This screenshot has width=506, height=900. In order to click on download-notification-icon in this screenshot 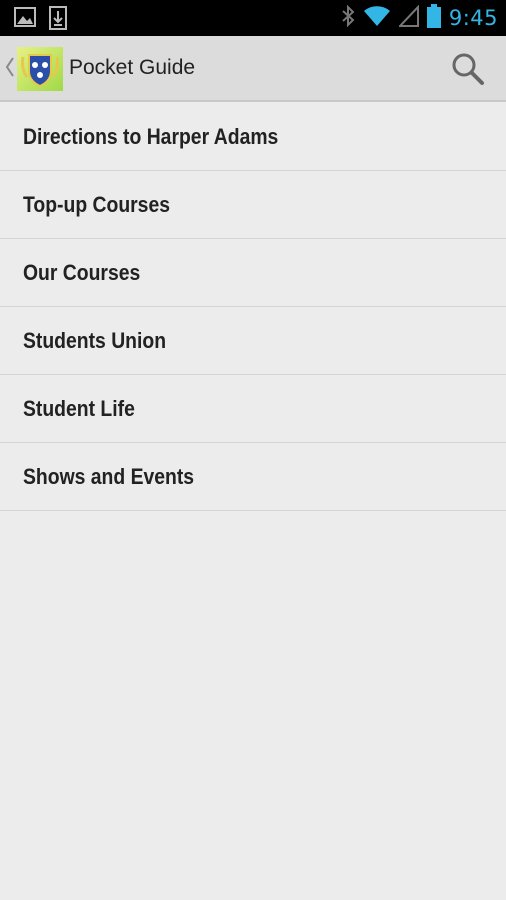, I will do `click(58, 20)`.